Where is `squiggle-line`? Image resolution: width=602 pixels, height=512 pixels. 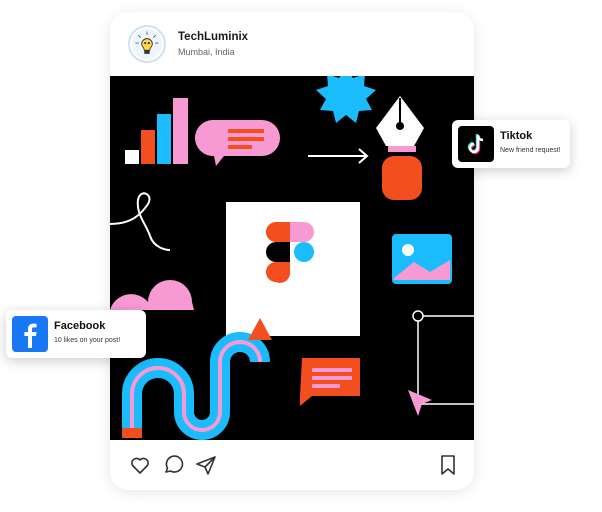 squiggle-line is located at coordinates (140, 221).